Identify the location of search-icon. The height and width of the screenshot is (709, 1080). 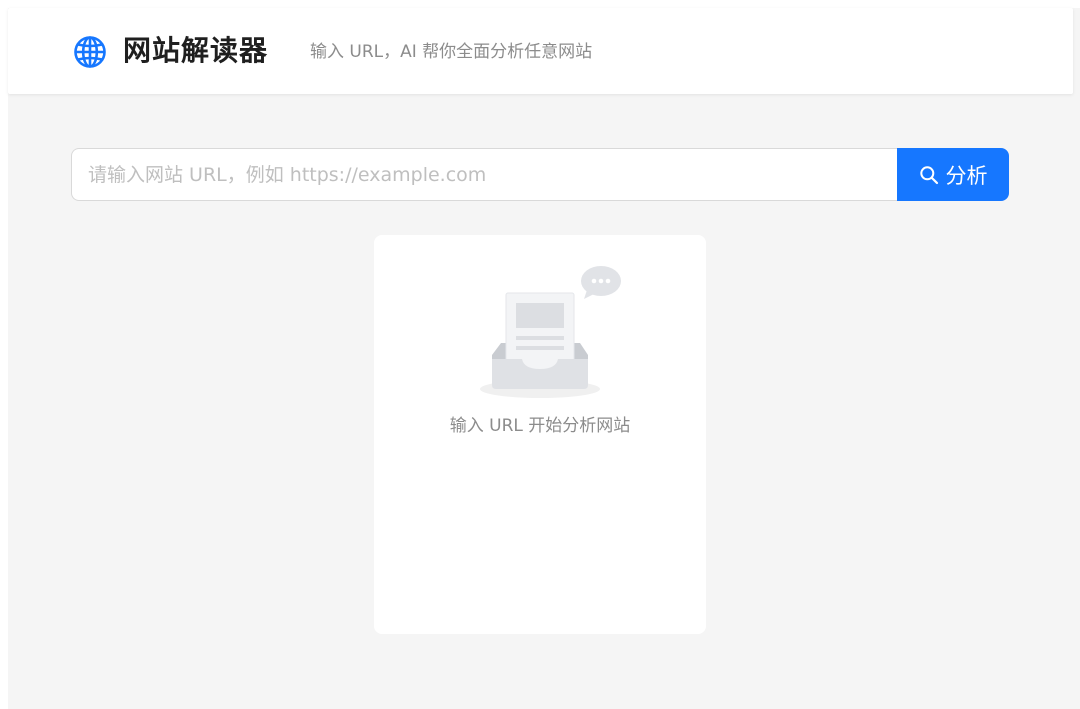
(929, 175).